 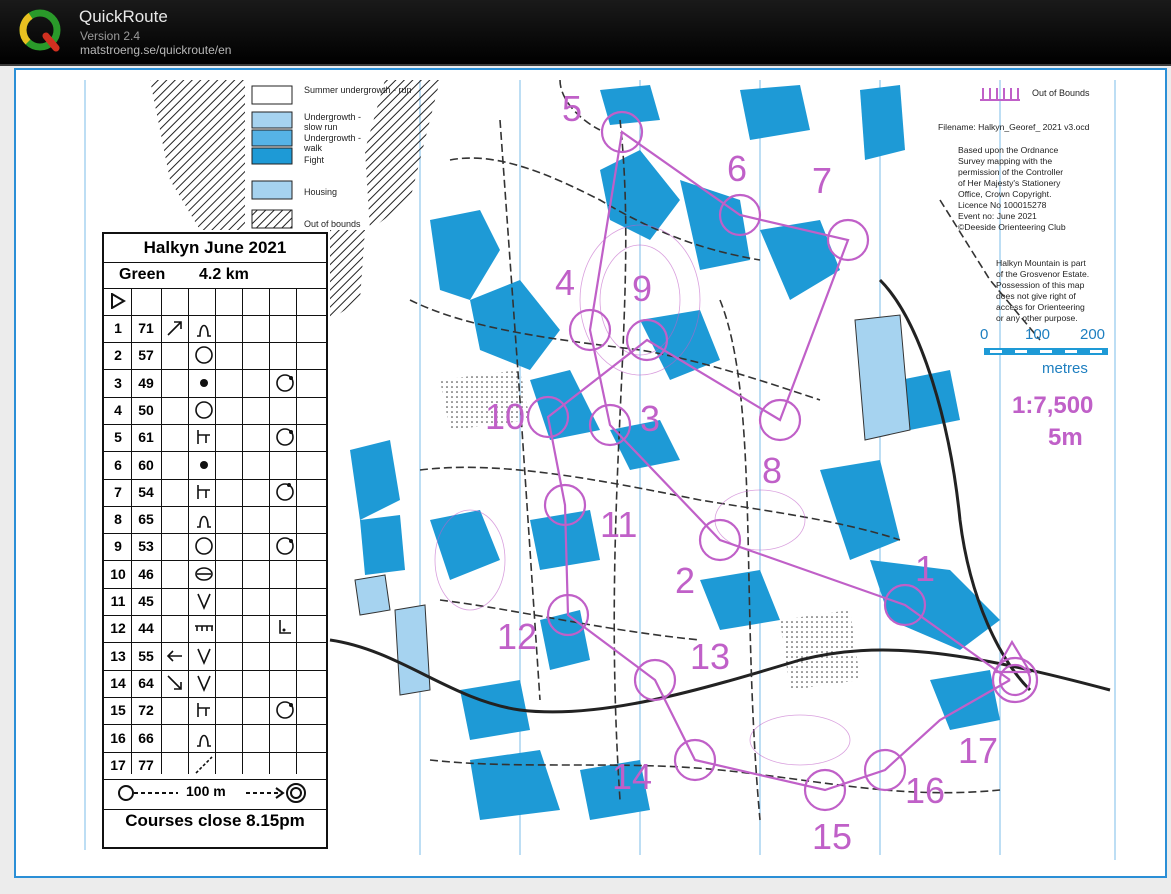 I want to click on map-number-5: 5, so click(x=572, y=108).